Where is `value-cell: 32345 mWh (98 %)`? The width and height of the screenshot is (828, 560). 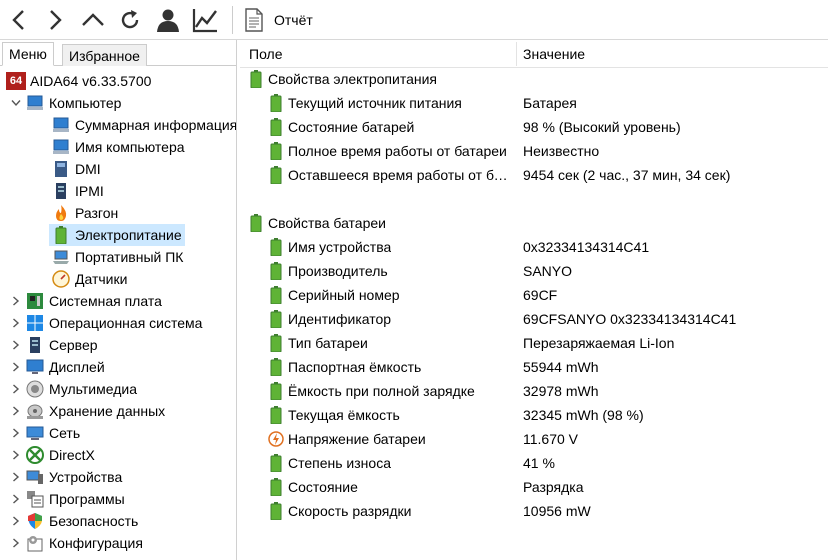 value-cell: 32345 mWh (98 %) is located at coordinates (583, 415).